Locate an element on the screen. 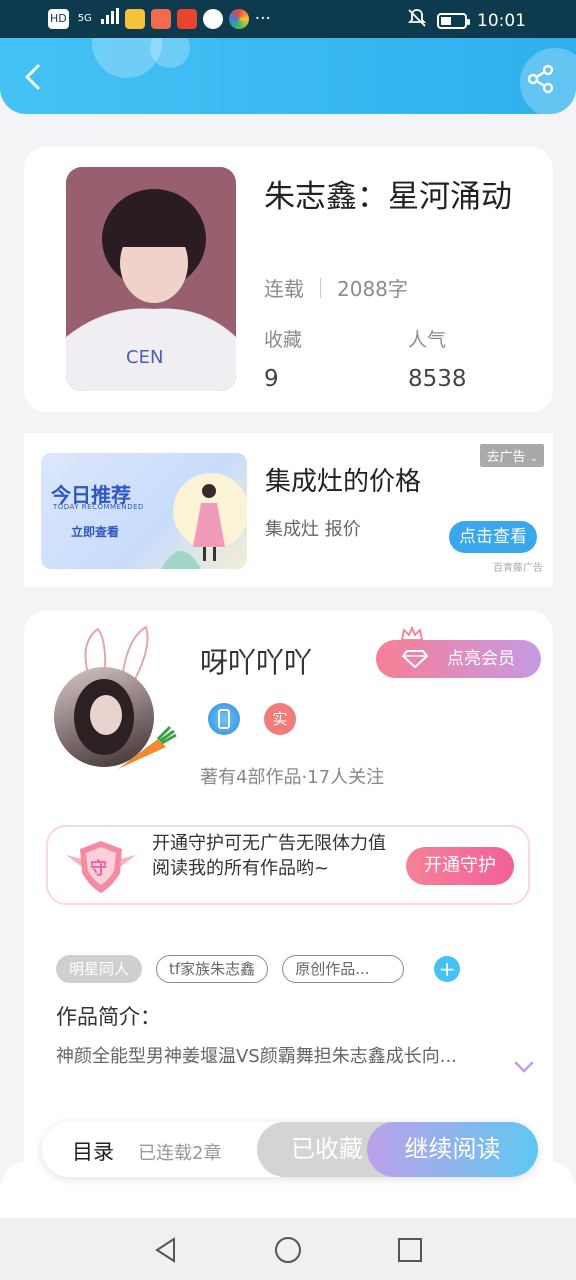 This screenshot has width=576, height=1280. nav-back-button is located at coordinates (166, 1250).